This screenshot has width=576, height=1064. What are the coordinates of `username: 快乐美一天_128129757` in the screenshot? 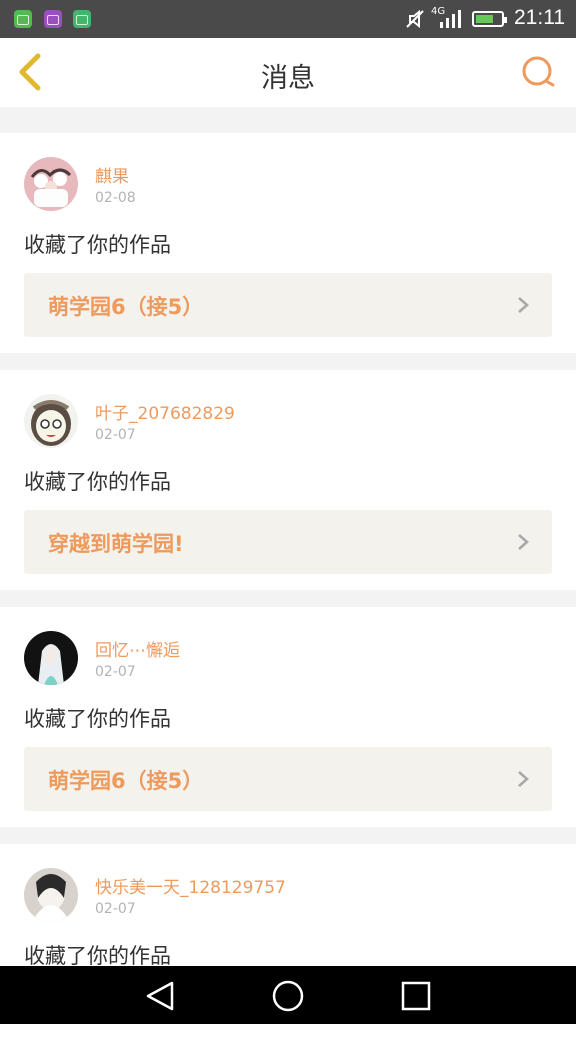 It's located at (190, 885).